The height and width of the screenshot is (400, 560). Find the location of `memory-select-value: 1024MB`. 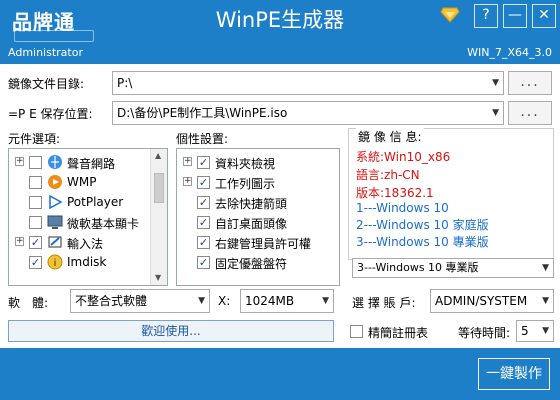

memory-select-value: 1024MB is located at coordinates (270, 301).